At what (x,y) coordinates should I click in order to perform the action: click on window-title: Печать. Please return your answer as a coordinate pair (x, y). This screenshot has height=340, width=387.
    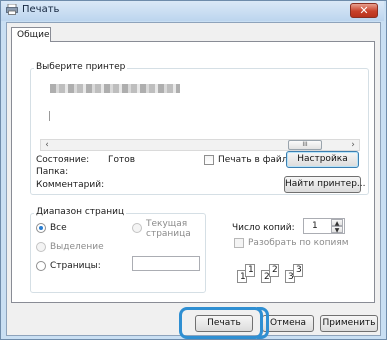
    Looking at the image, I should click on (41, 9).